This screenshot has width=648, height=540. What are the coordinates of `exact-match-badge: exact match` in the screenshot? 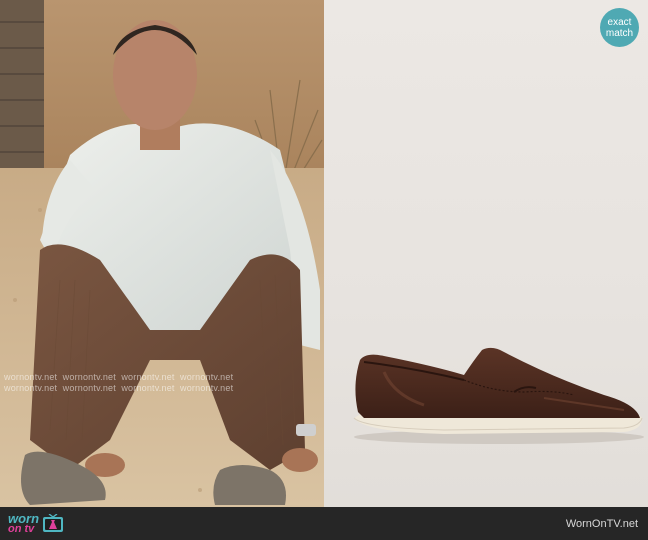 It's located at (619, 27).